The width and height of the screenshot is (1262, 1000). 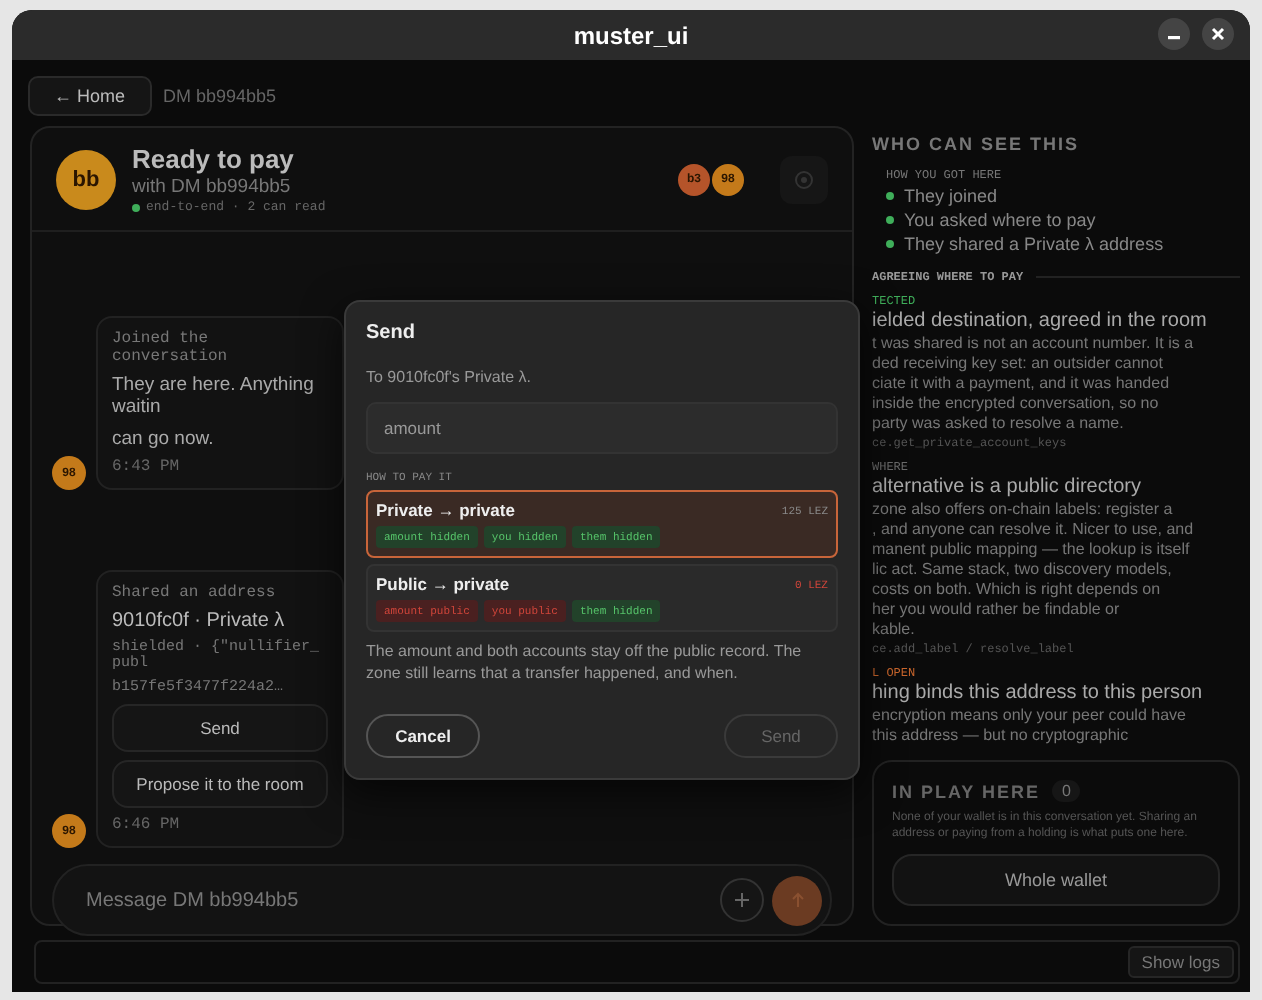 I want to click on message-action-button: Propose it to the room, so click(x=220, y=784).